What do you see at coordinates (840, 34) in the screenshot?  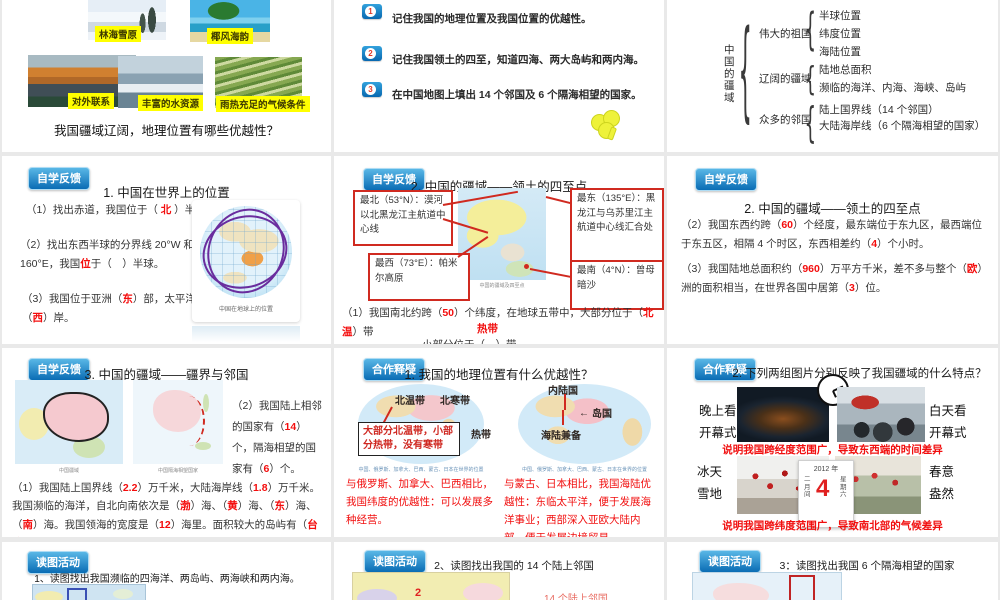 I see `mindmap-leaf: 纬度位置` at bounding box center [840, 34].